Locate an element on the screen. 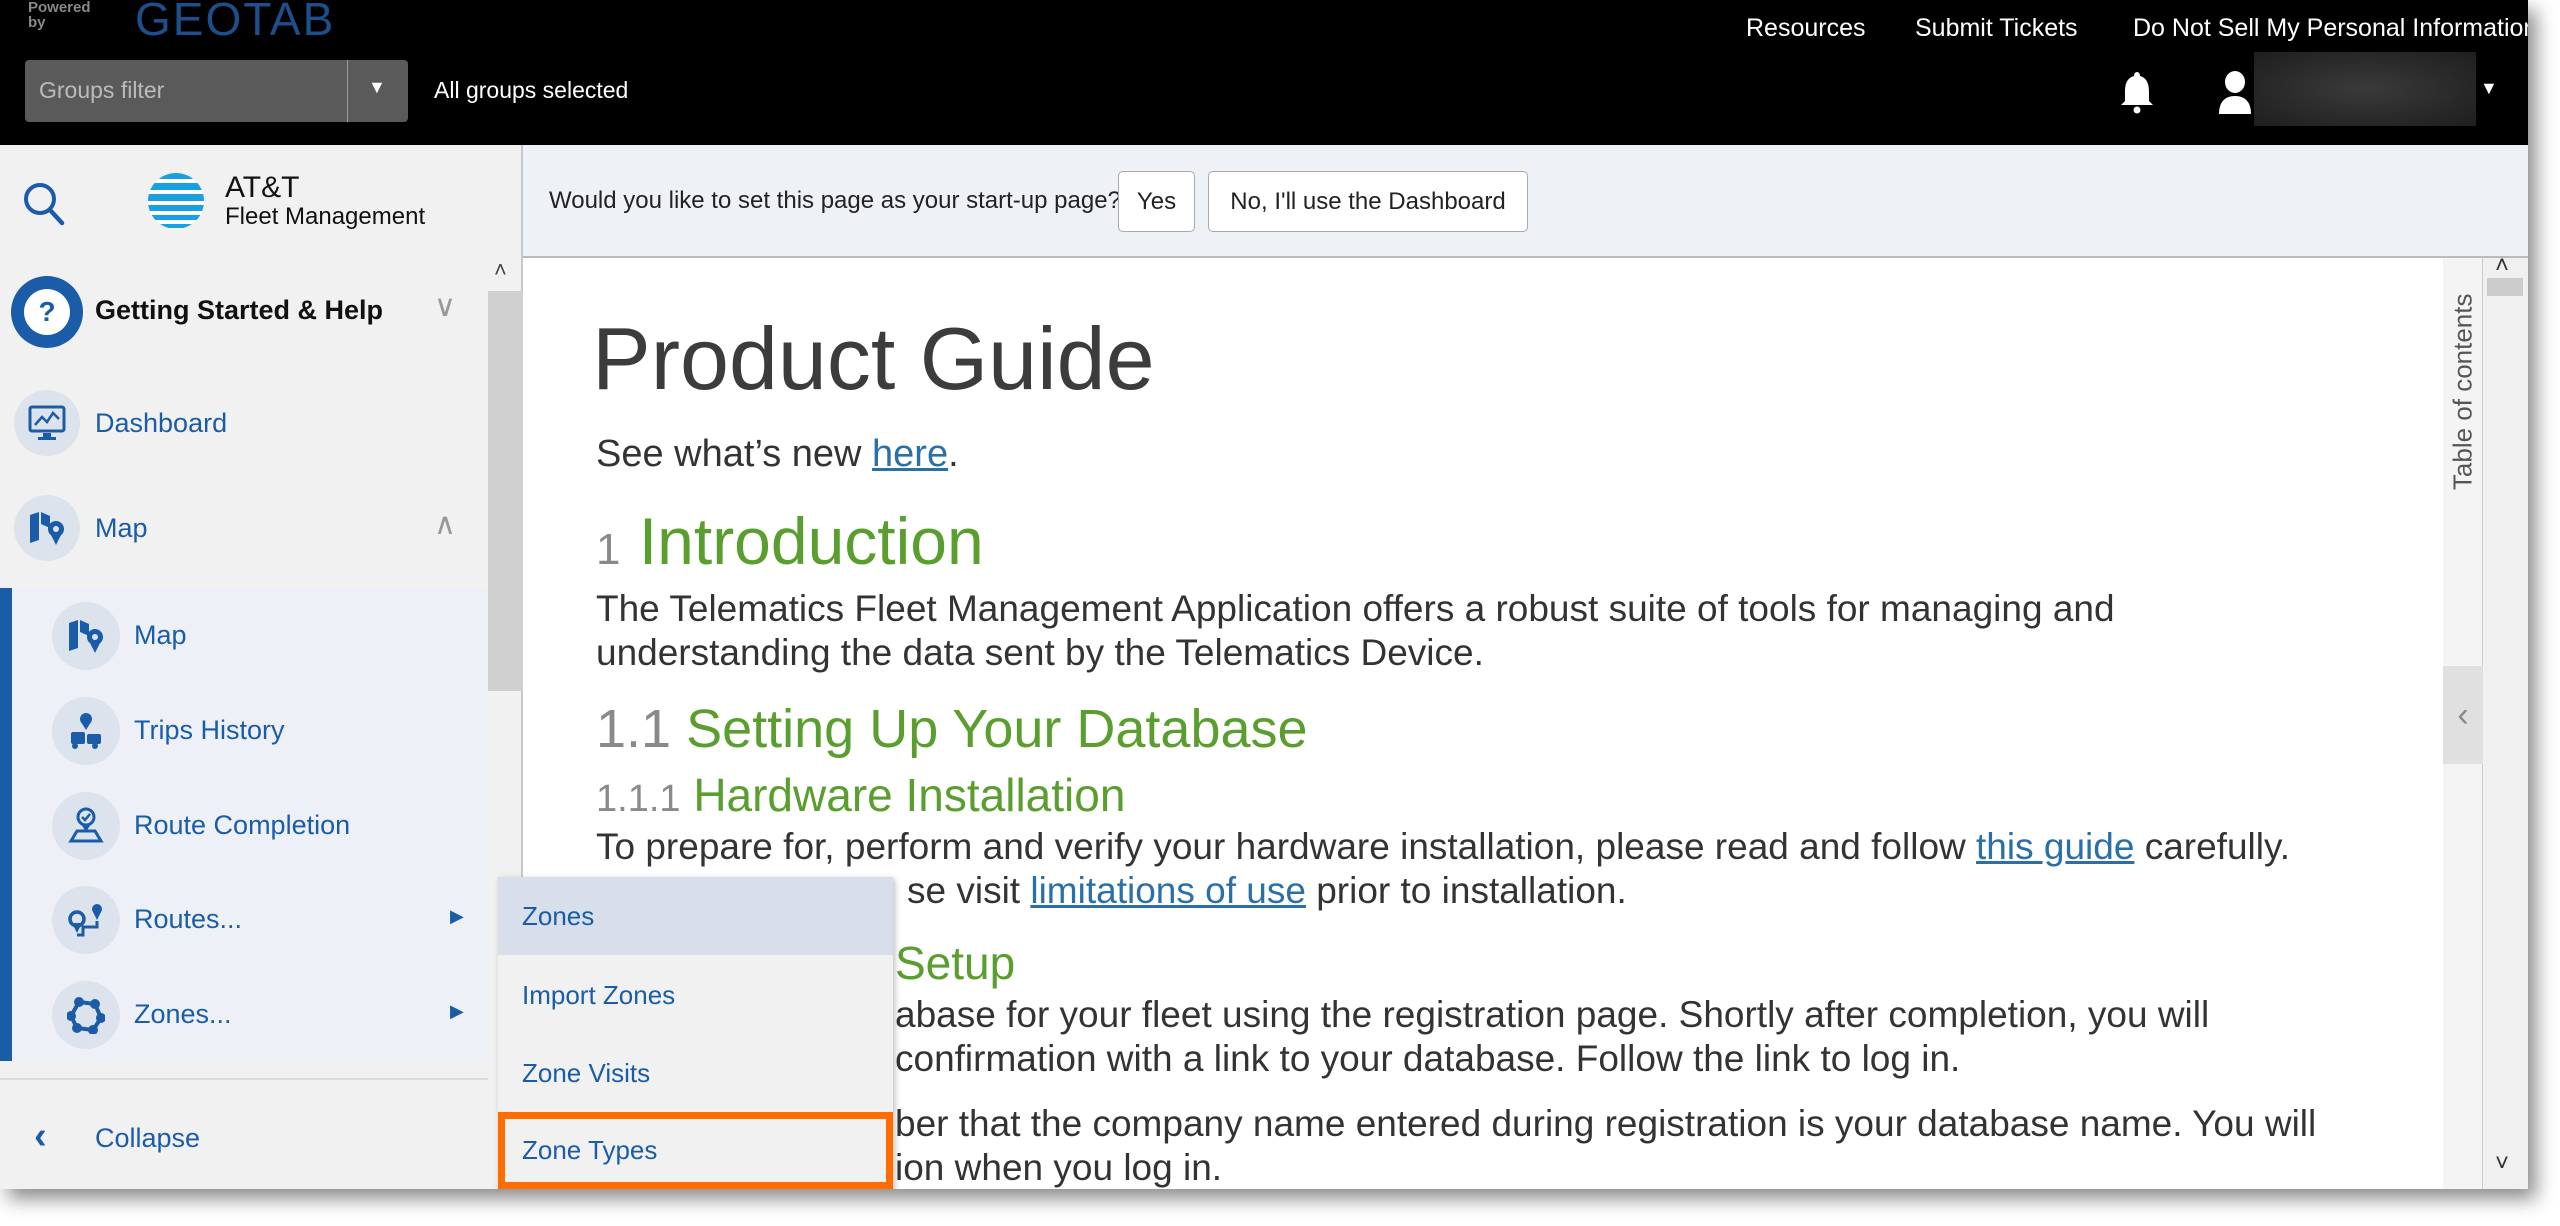 The height and width of the screenshot is (1226, 2560). routes-icon is located at coordinates (86, 920).